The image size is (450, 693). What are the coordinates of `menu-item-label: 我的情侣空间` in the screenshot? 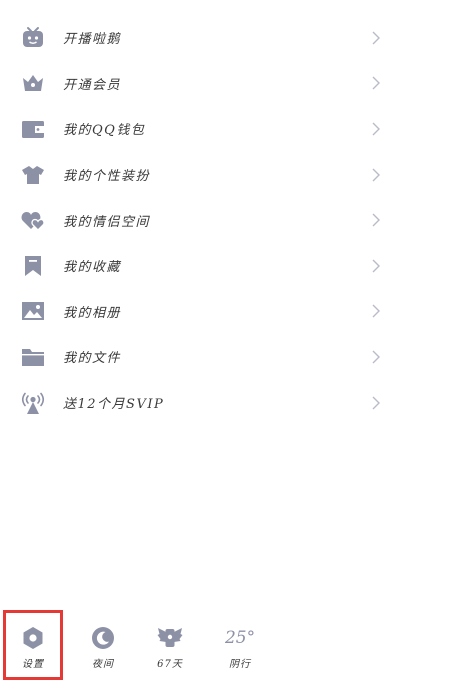 It's located at (107, 222).